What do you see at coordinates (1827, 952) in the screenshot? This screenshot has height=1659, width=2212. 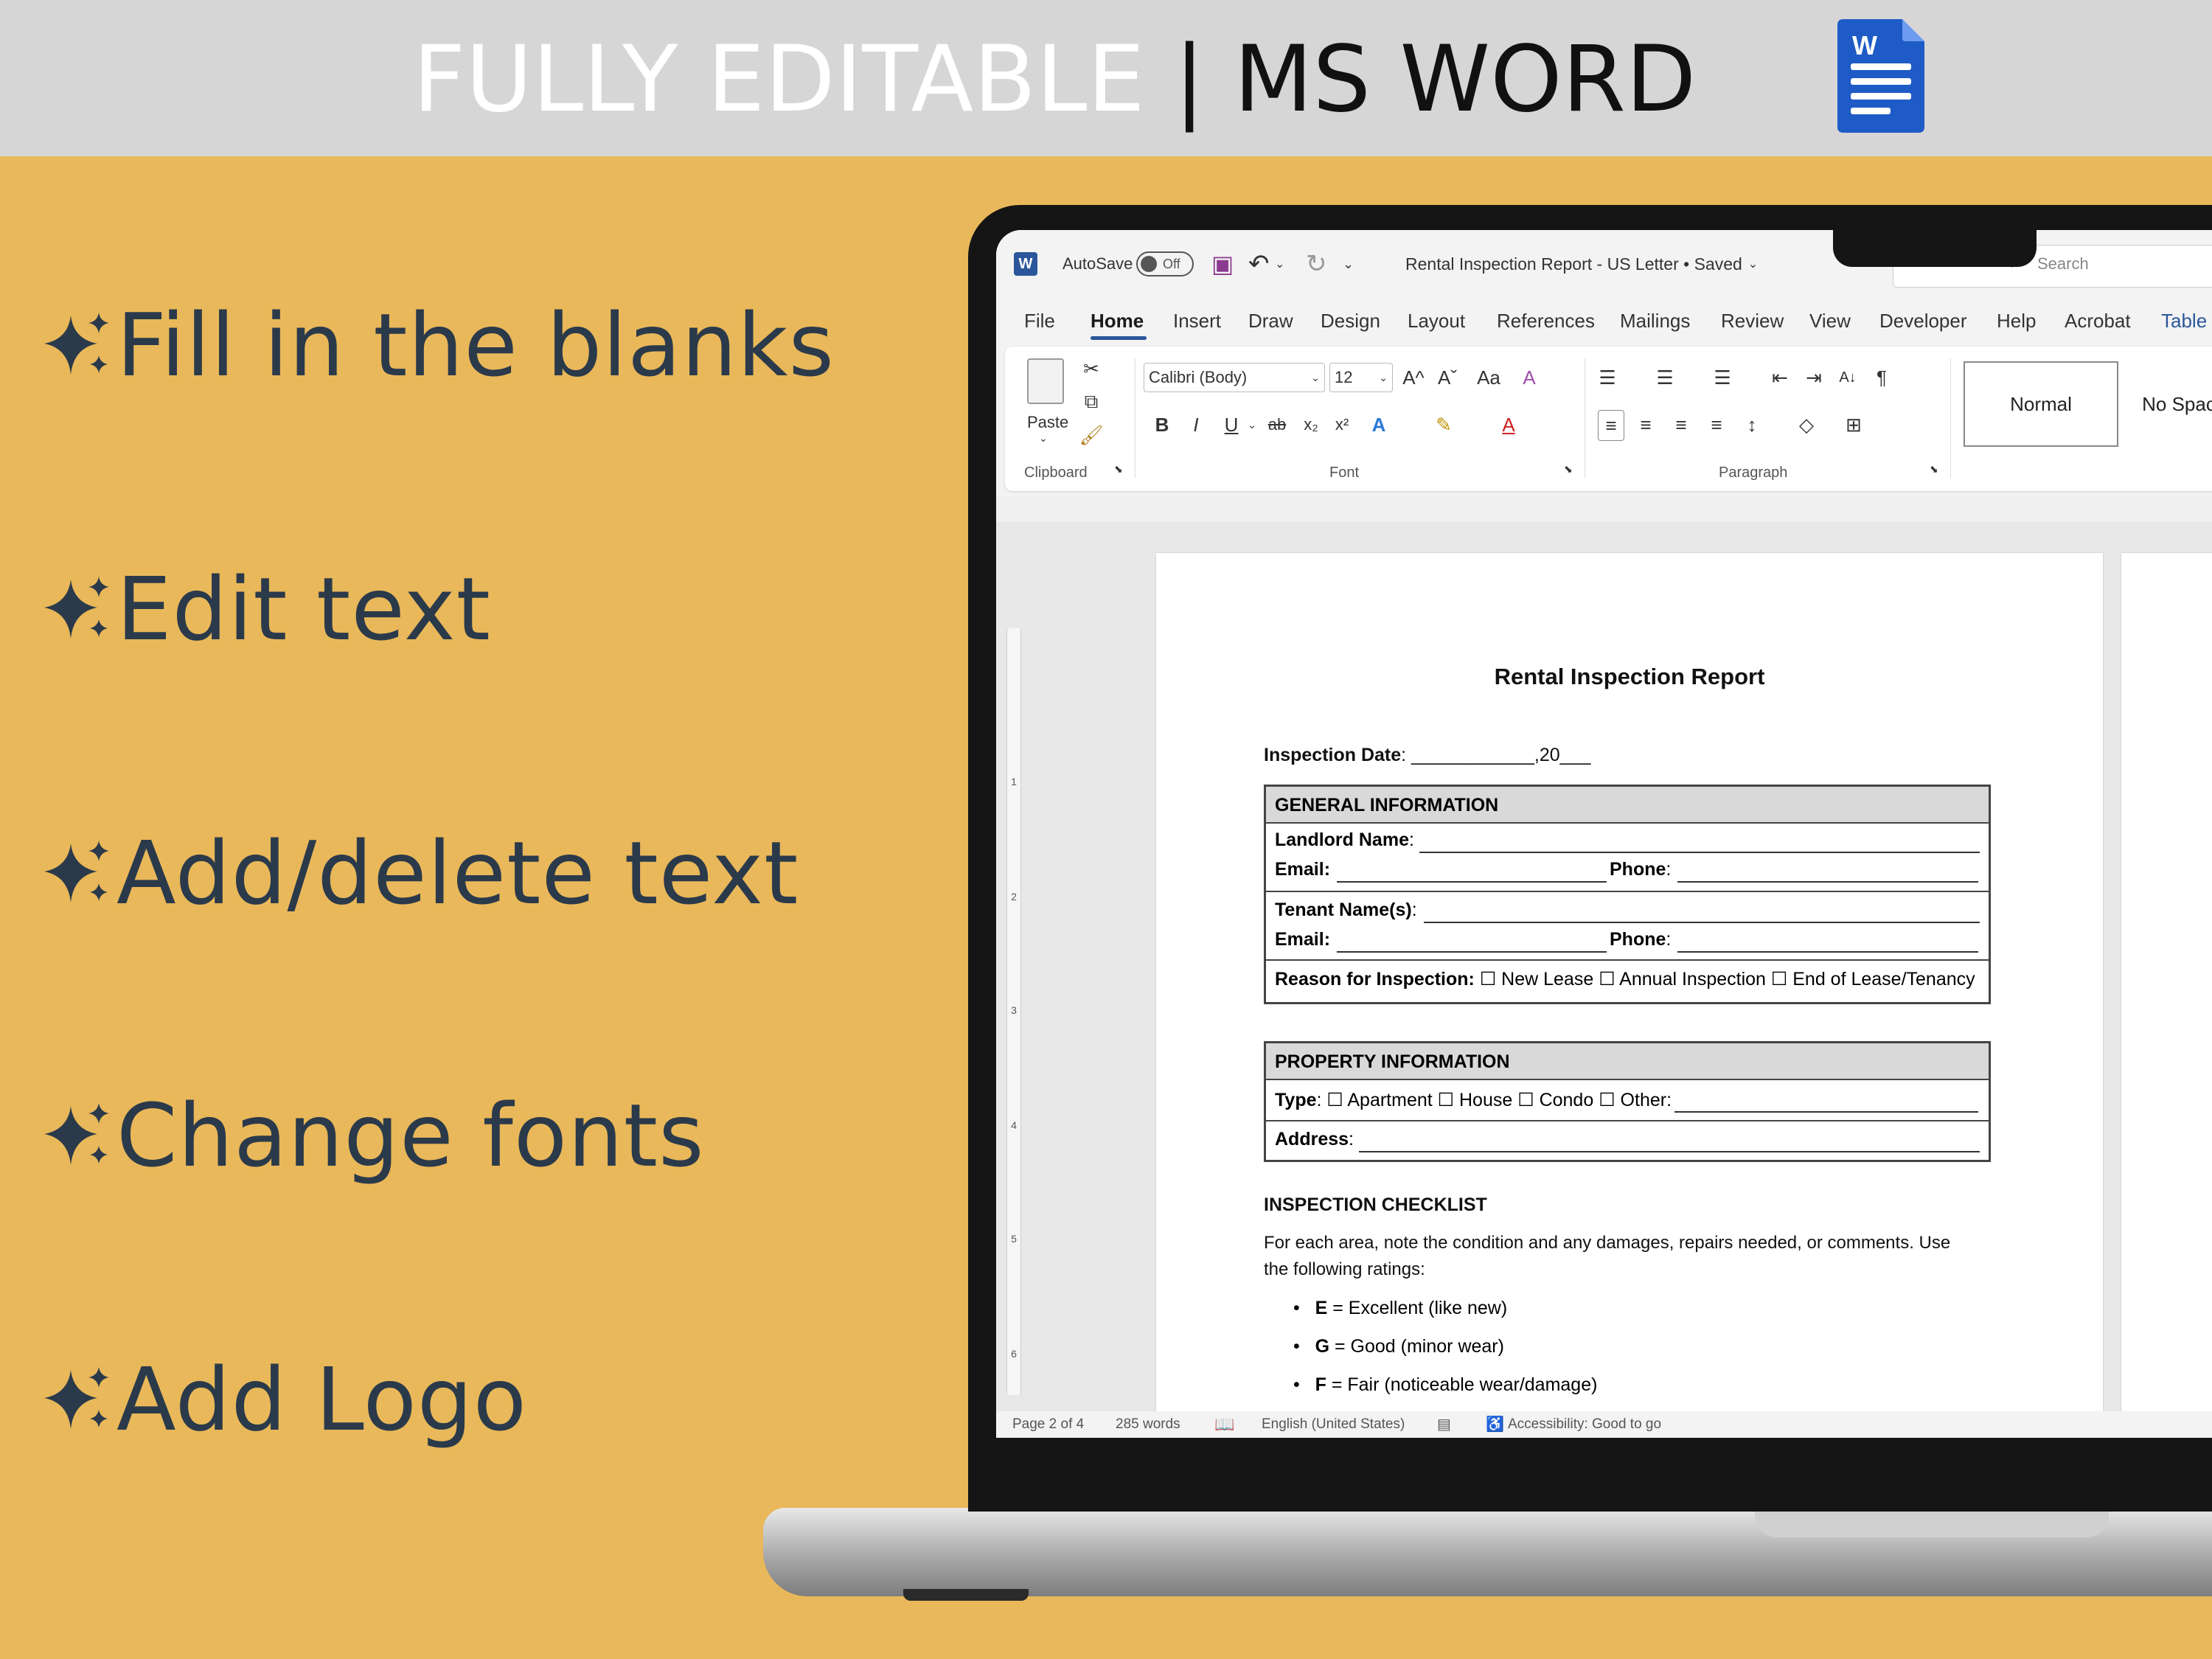 I see `tenant-phone-field` at bounding box center [1827, 952].